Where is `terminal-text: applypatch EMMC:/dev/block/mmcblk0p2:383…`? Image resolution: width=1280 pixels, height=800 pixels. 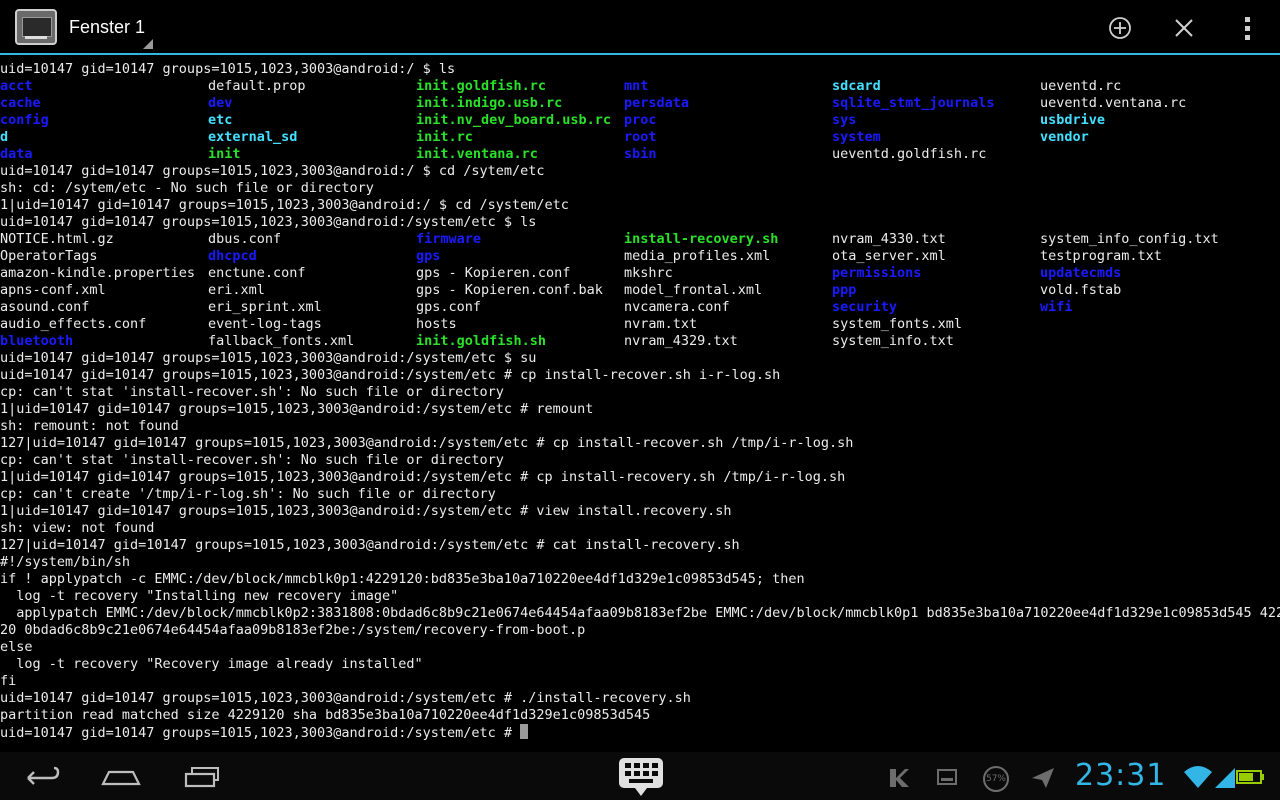
terminal-text: applypatch EMMC:/dev/block/mmcblk0p2:383… is located at coordinates (640, 613).